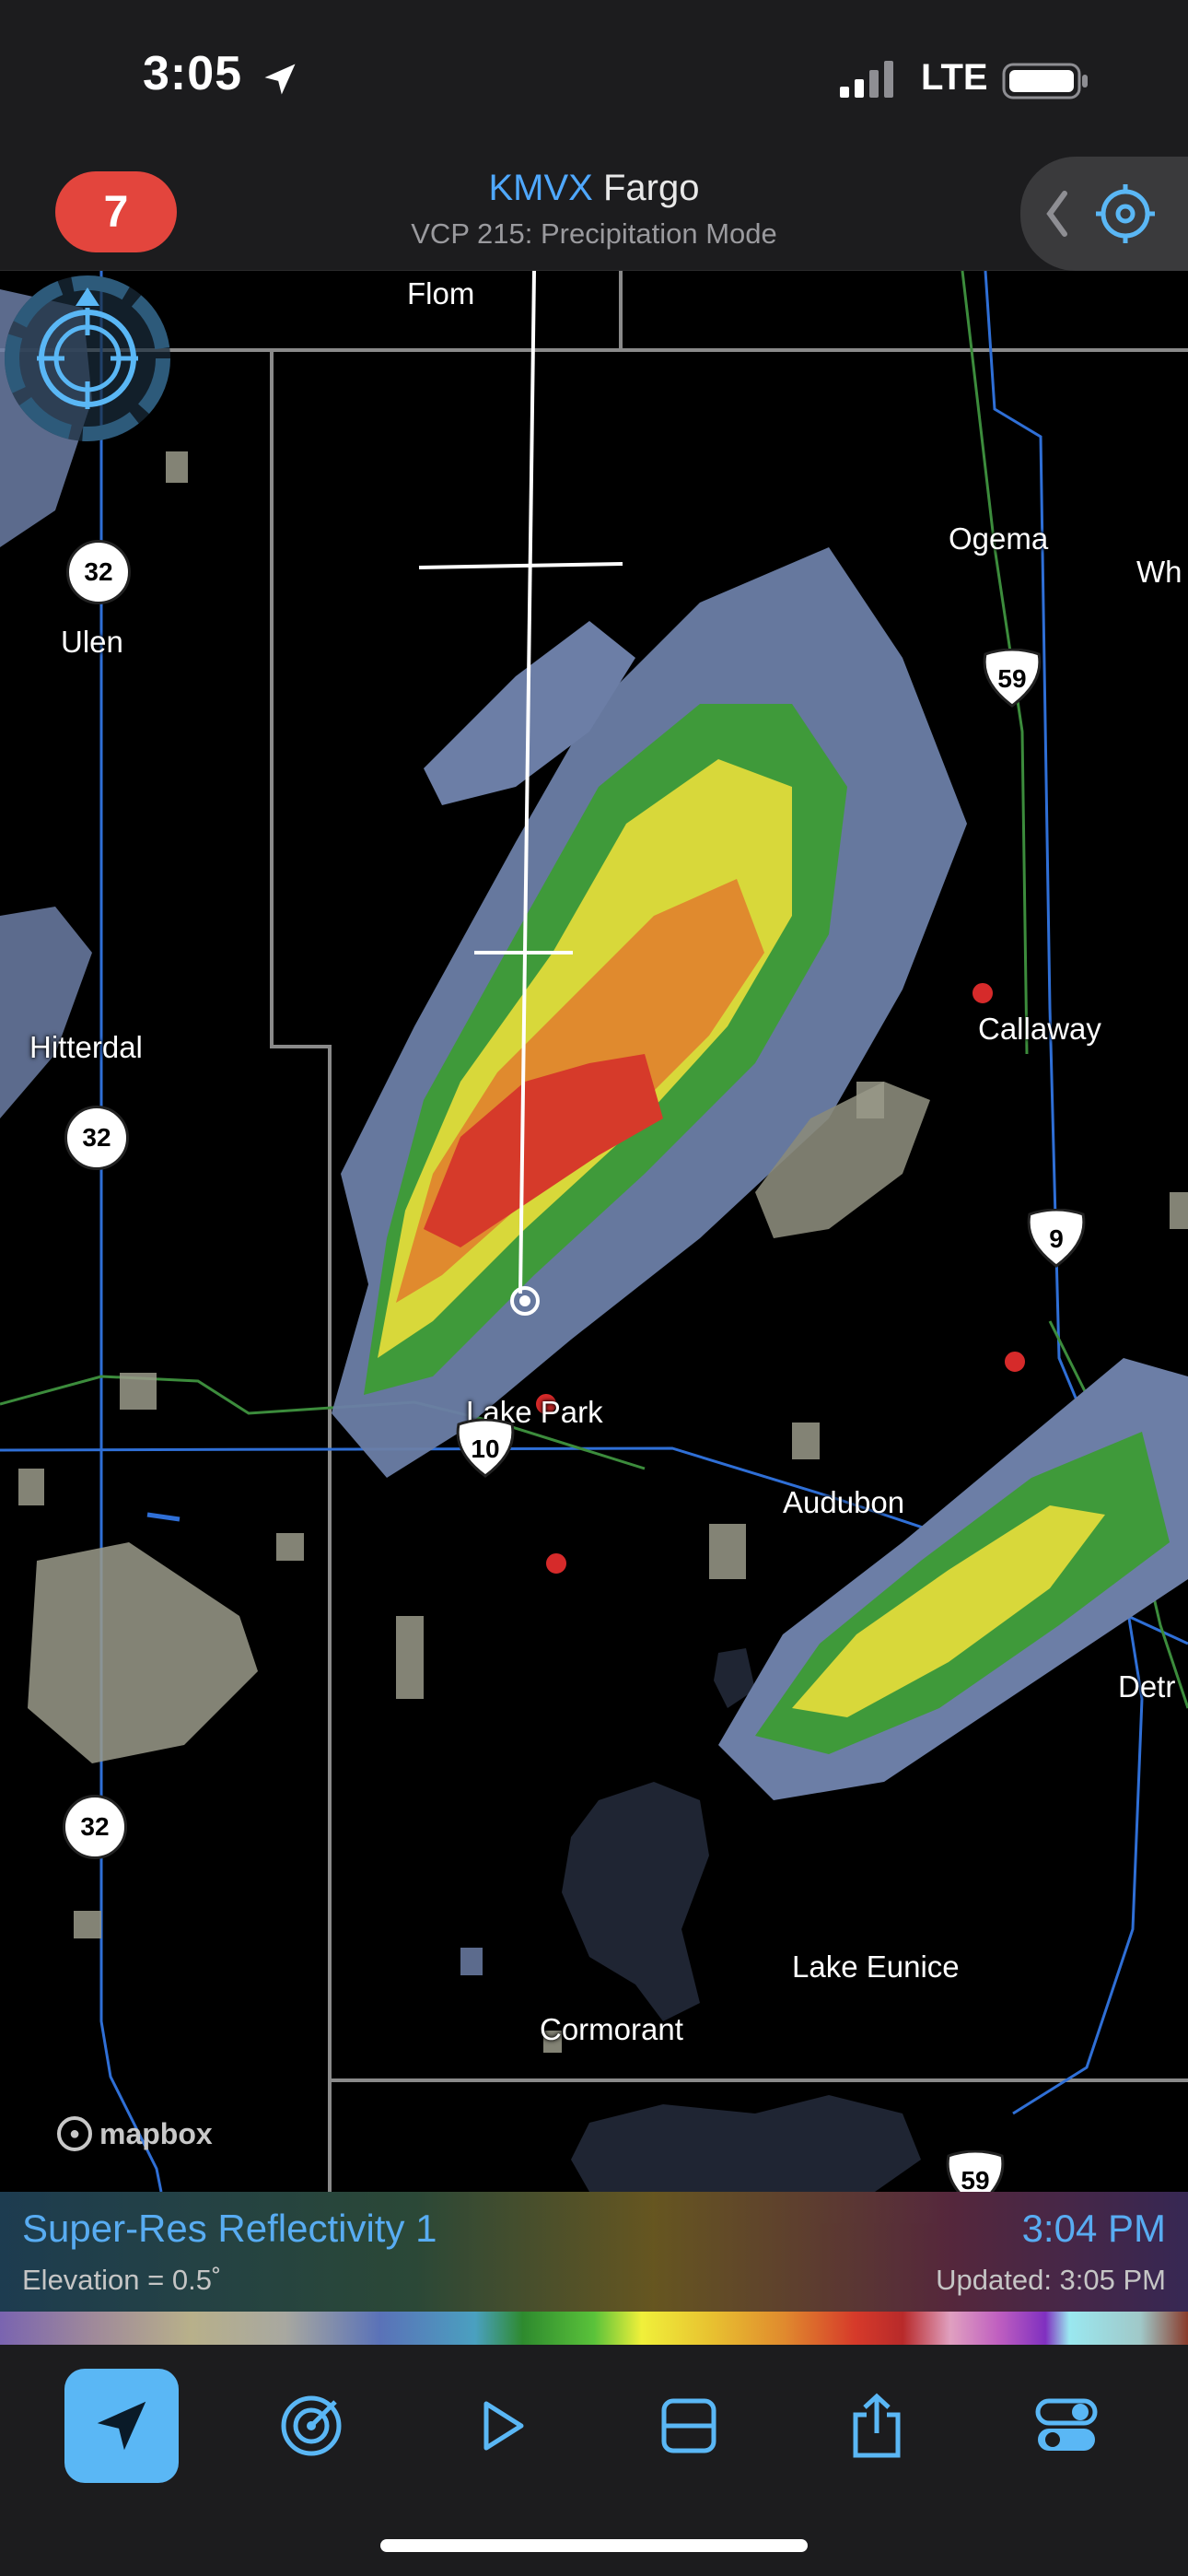 This screenshot has height=2576, width=1188. Describe the element at coordinates (441, 293) in the screenshot. I see `place-label: Flom` at that location.